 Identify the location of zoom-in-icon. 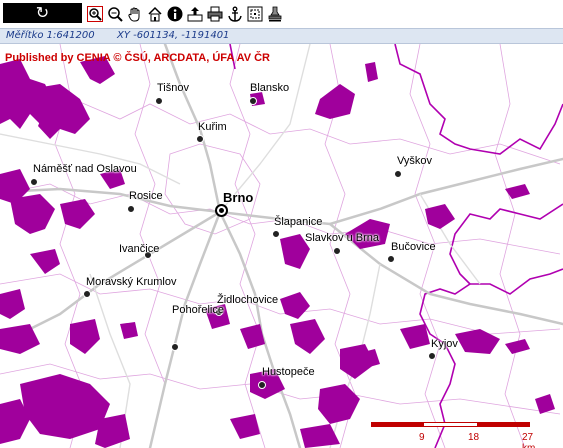
(95, 14).